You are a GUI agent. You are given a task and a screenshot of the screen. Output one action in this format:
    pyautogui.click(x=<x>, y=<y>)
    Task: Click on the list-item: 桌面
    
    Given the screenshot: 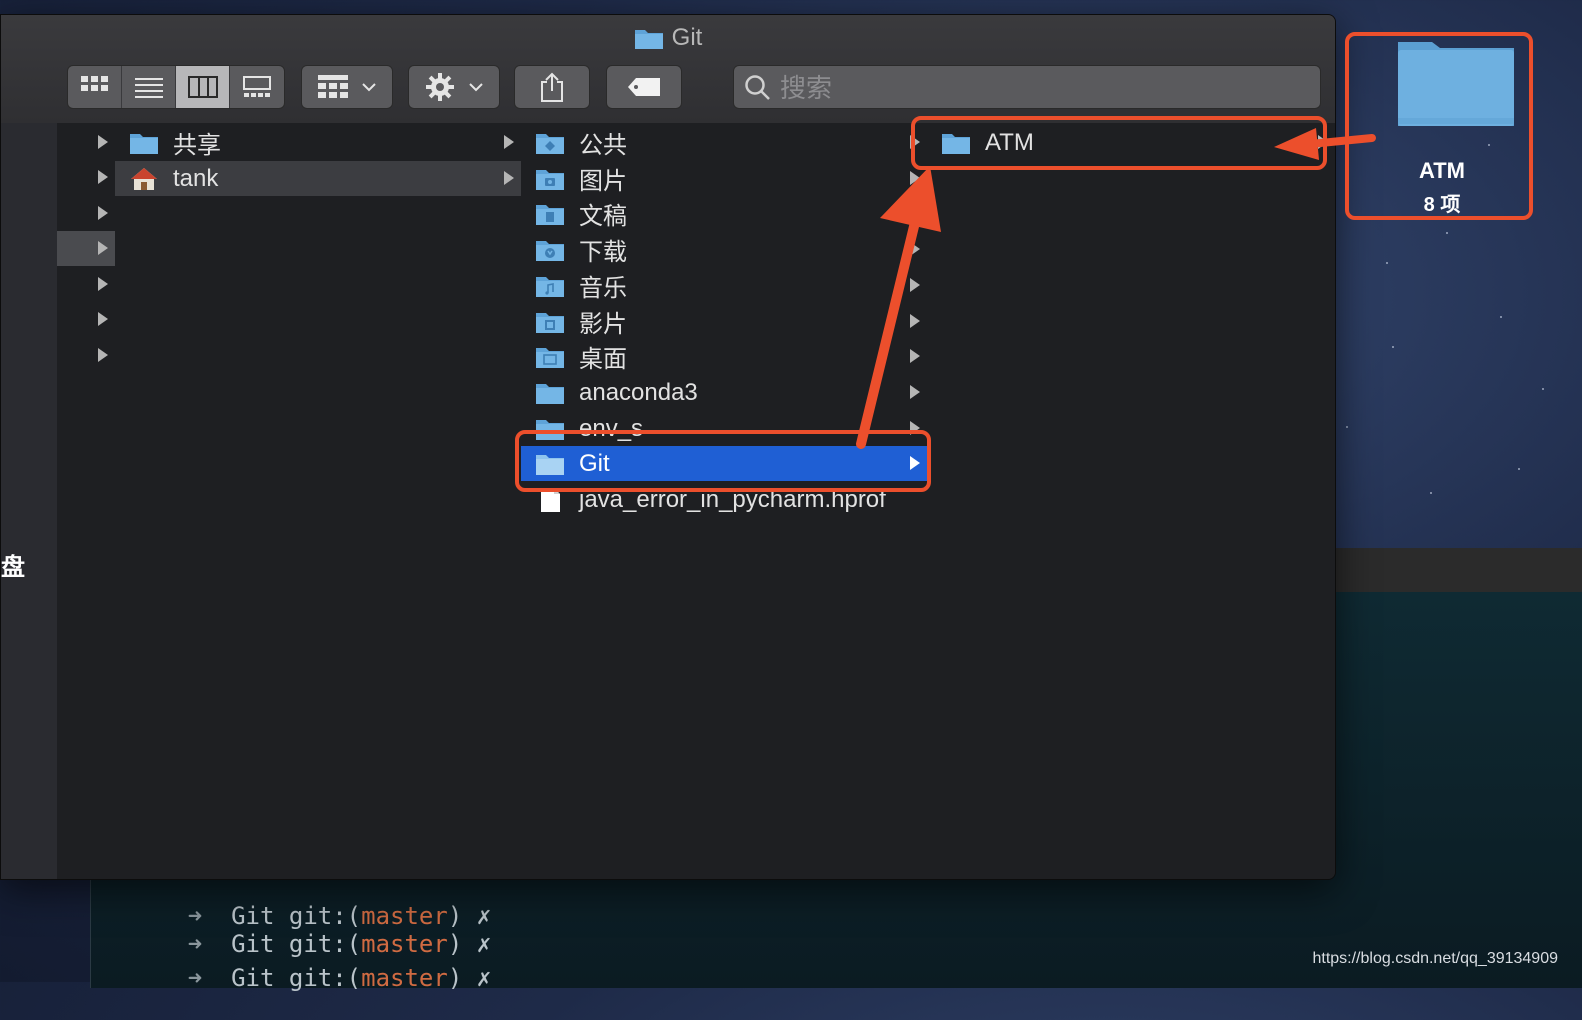 What is the action you would take?
    pyautogui.click(x=724, y=356)
    